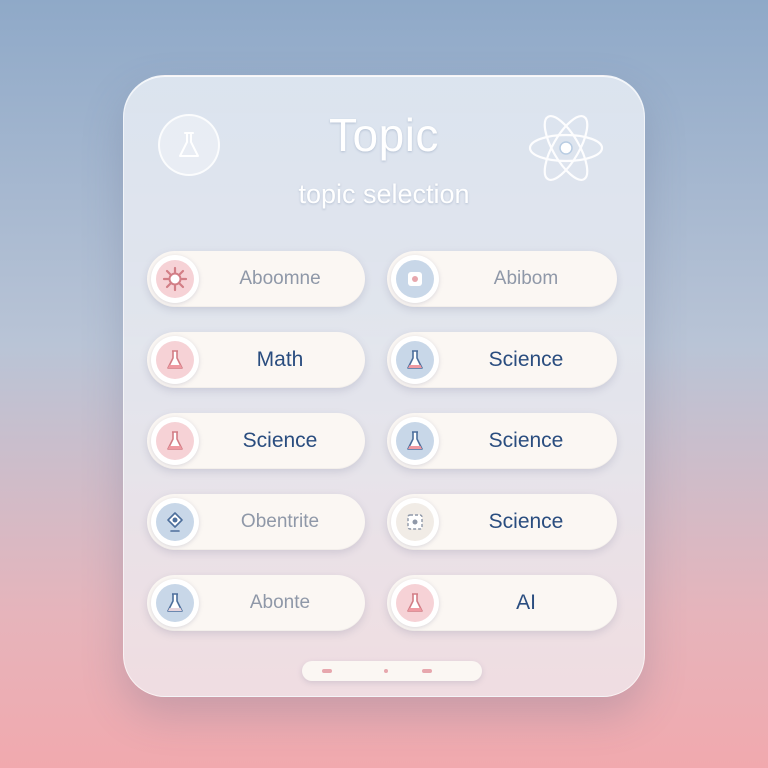 The height and width of the screenshot is (768, 768). Describe the element at coordinates (566, 148) in the screenshot. I see `atom-icon` at that location.